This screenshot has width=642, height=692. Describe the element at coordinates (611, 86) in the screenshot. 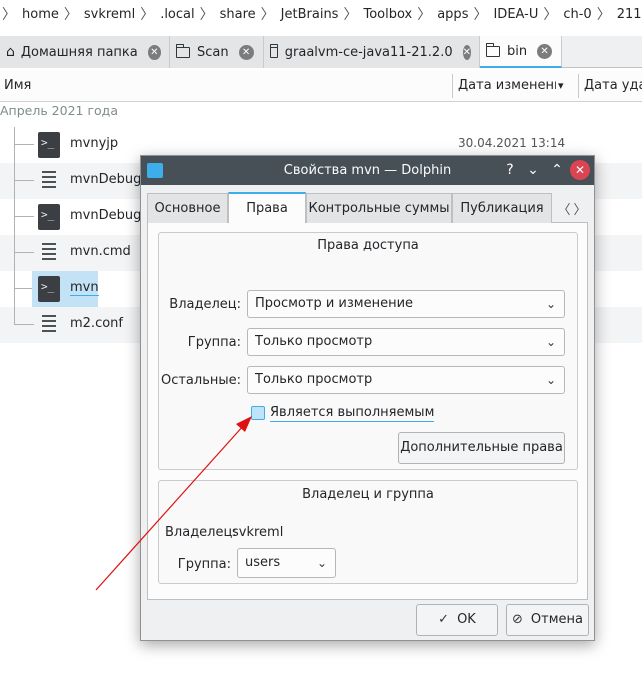

I see `column-deleted: Дата удал` at that location.